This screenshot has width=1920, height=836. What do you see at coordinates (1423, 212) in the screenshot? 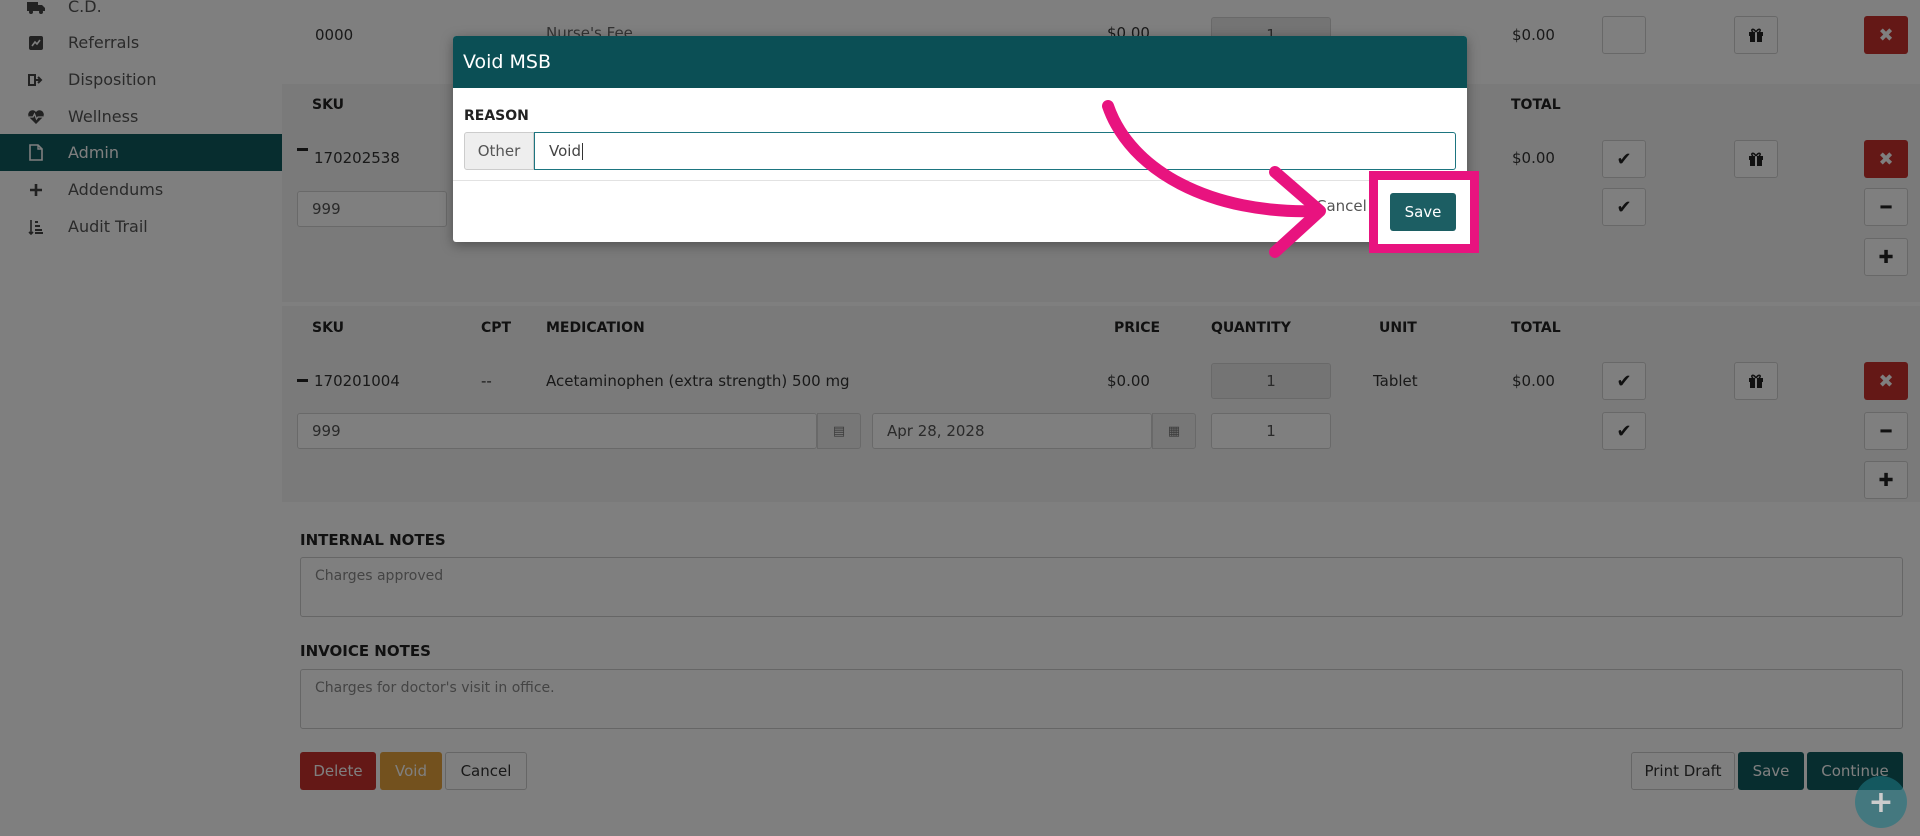
I see `modal-save-button: Save` at bounding box center [1423, 212].